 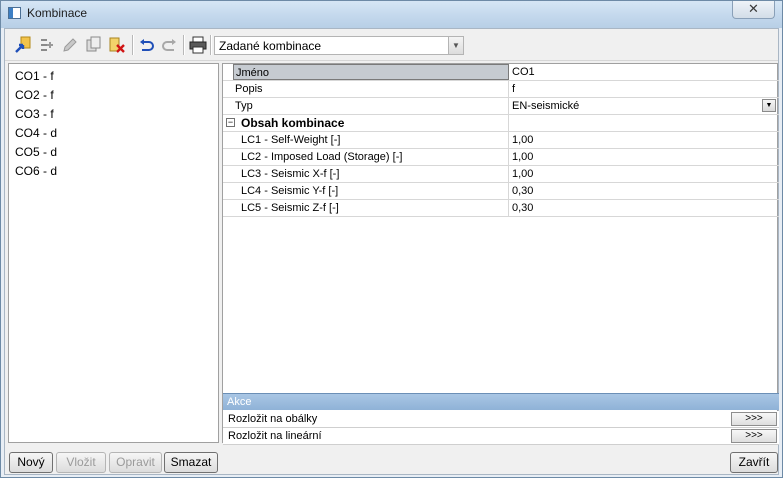 What do you see at coordinates (754, 462) in the screenshot?
I see `close-button: Zavřít` at bounding box center [754, 462].